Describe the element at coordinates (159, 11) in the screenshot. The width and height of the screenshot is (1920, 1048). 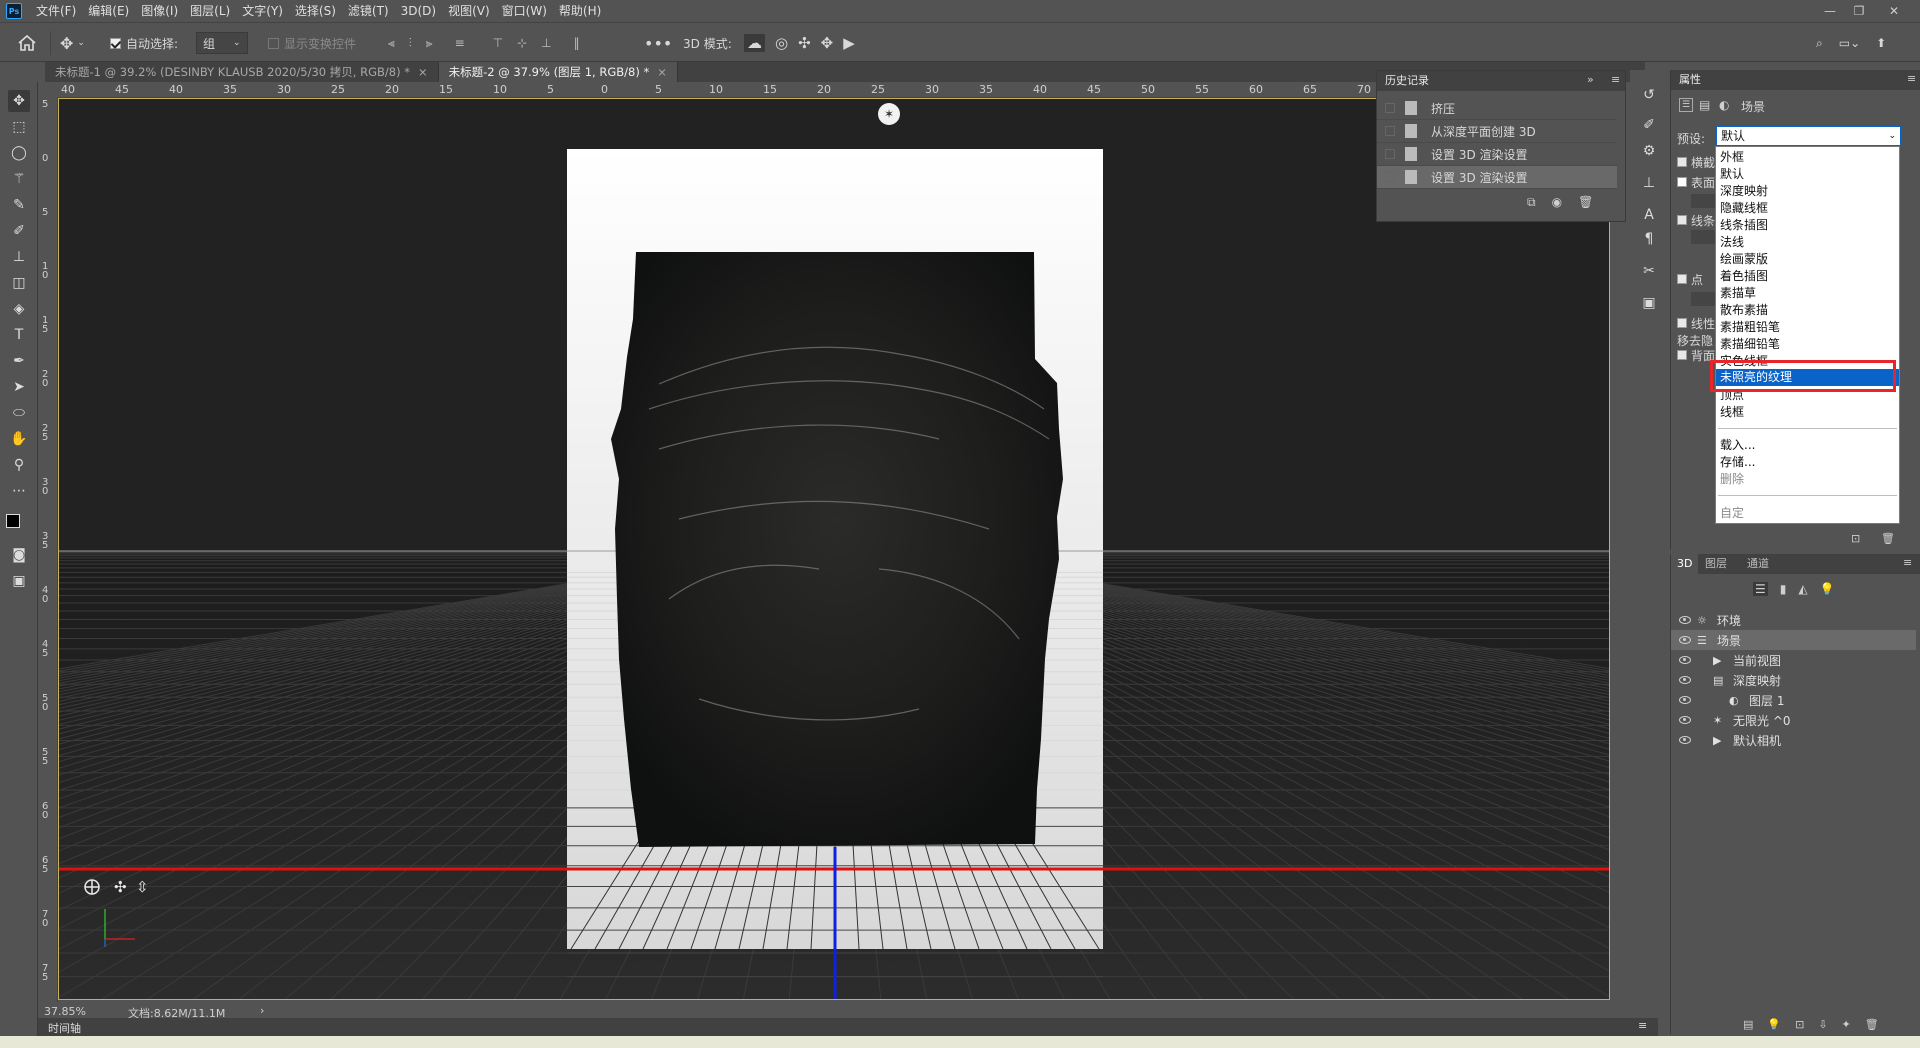
I see `menu-image: 图像(I)` at that location.